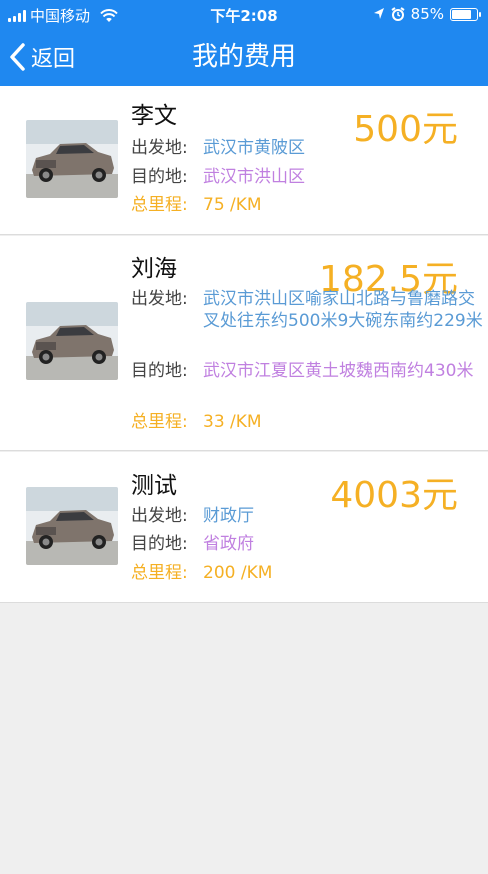 Image resolution: width=488 pixels, height=874 pixels. Describe the element at coordinates (154, 269) in the screenshot. I see `passenger-name: 刘海` at that location.